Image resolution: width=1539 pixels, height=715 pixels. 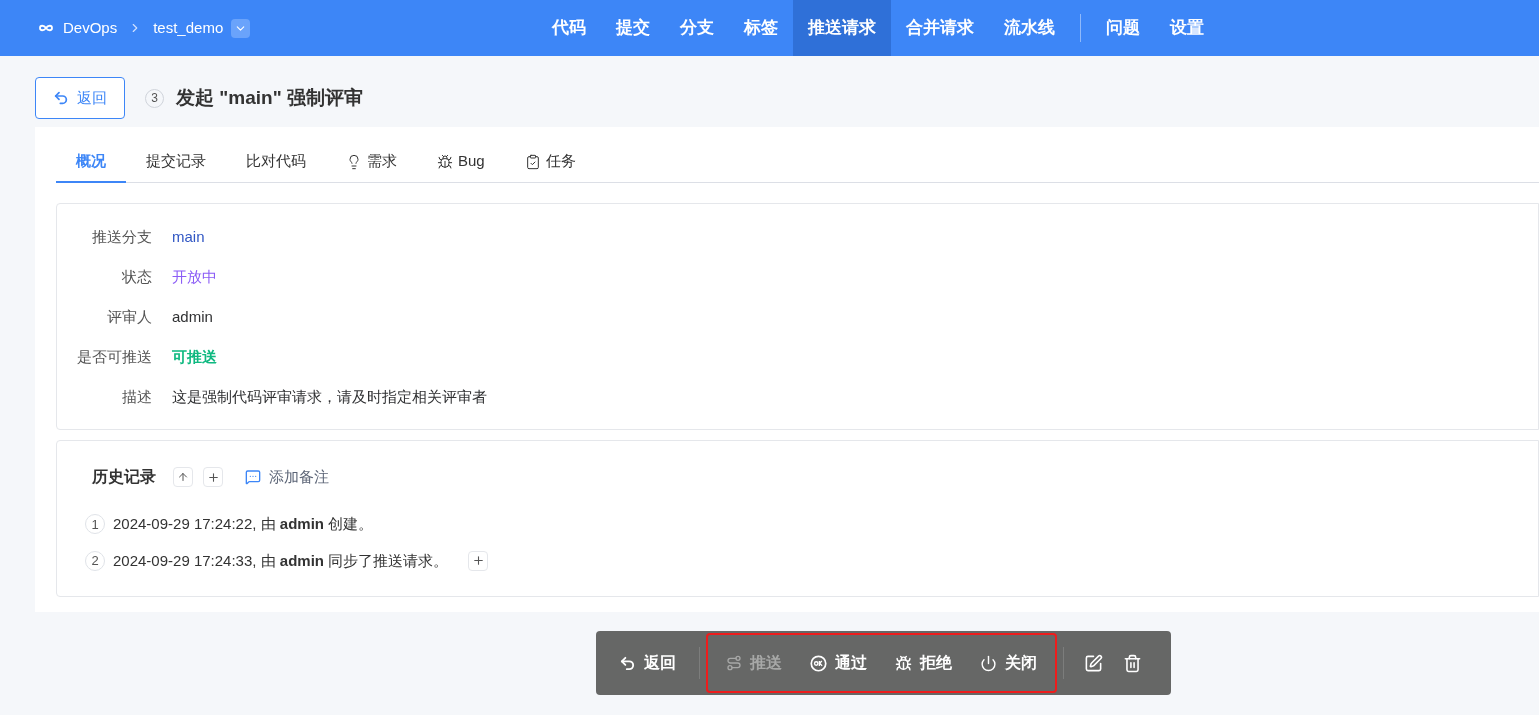 I want to click on add-note-link: 添加备注, so click(x=287, y=477).